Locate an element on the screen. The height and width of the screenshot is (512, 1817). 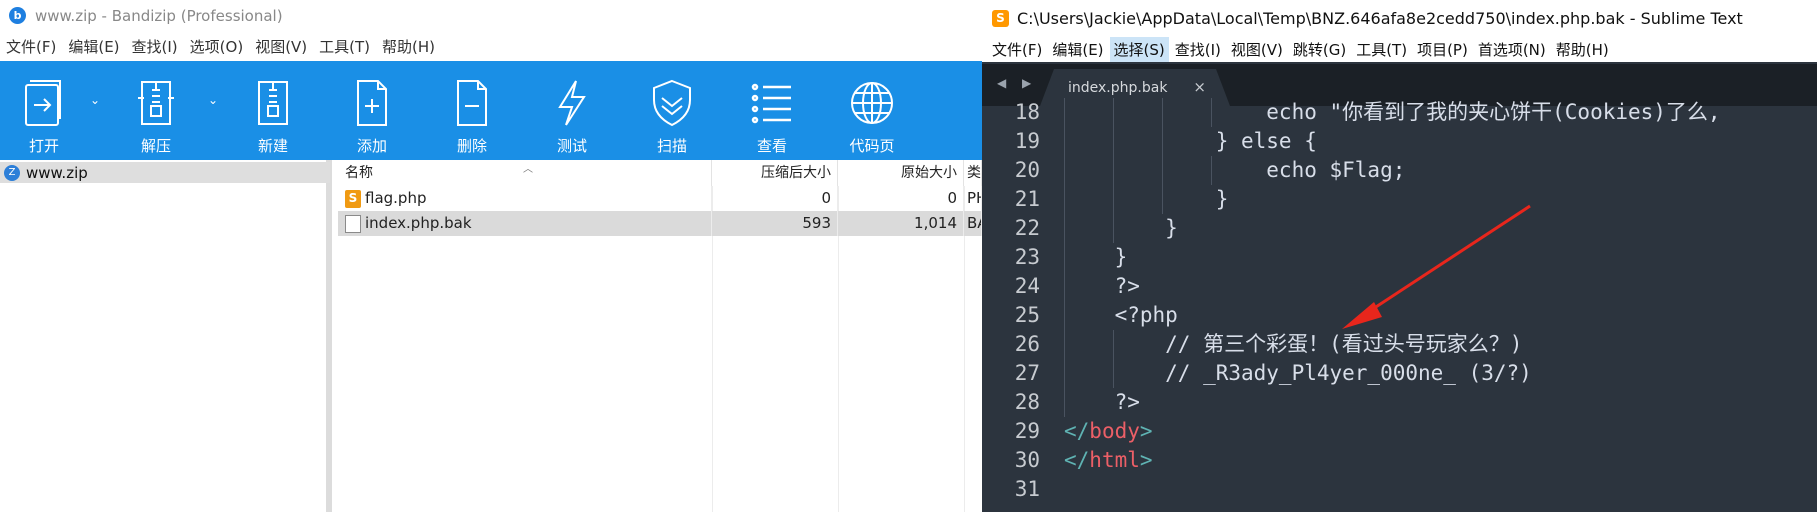
view-button: 查看 is located at coordinates (772, 110).